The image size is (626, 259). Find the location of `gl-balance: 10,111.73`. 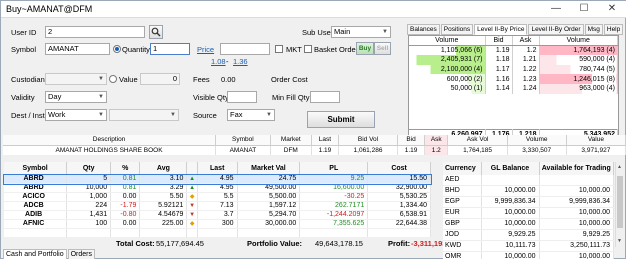

gl-balance: 10,111.73 is located at coordinates (510, 246).